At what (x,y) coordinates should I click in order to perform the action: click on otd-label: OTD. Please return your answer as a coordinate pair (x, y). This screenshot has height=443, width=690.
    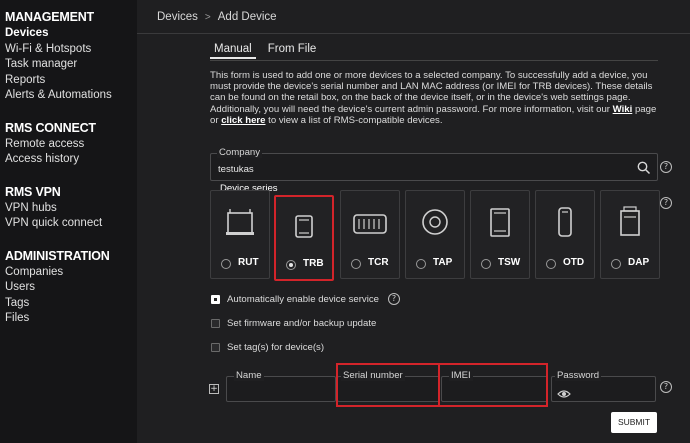
    Looking at the image, I should click on (574, 262).